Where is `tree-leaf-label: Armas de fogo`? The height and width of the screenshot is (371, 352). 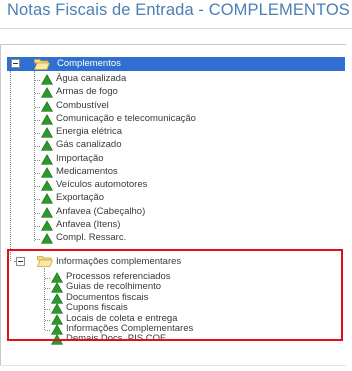 tree-leaf-label: Armas de fogo is located at coordinates (87, 92).